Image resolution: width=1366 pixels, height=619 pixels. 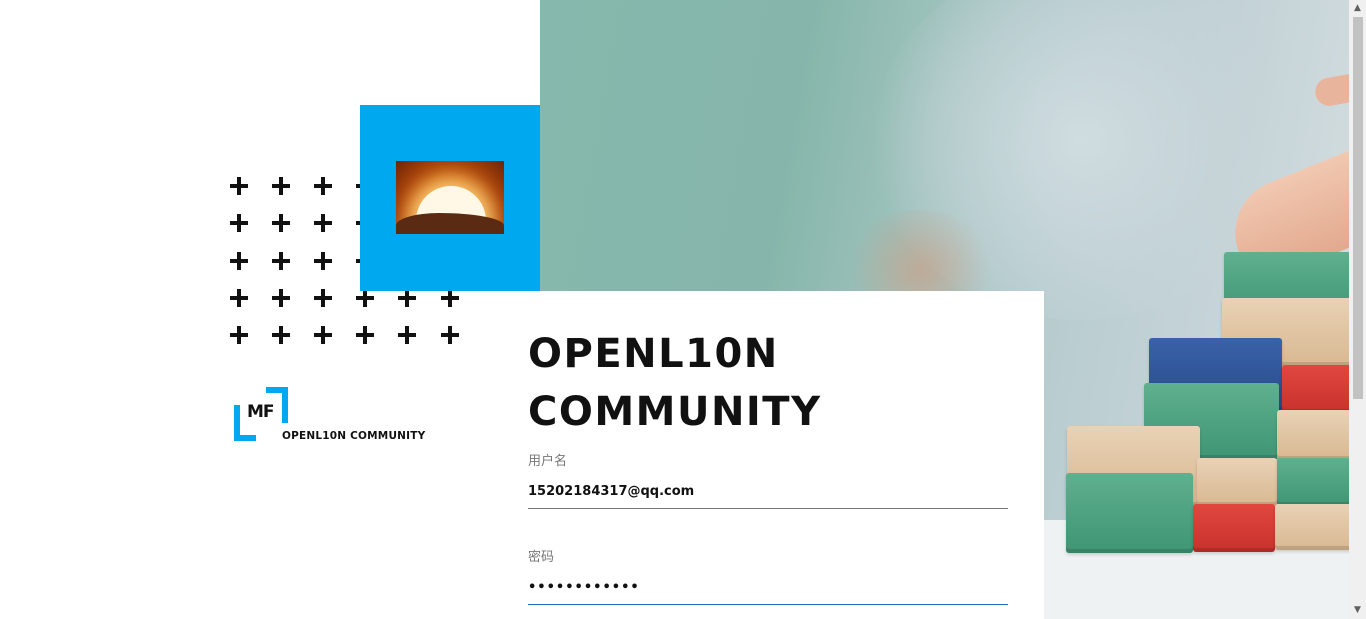 I want to click on username-input, so click(x=768, y=491).